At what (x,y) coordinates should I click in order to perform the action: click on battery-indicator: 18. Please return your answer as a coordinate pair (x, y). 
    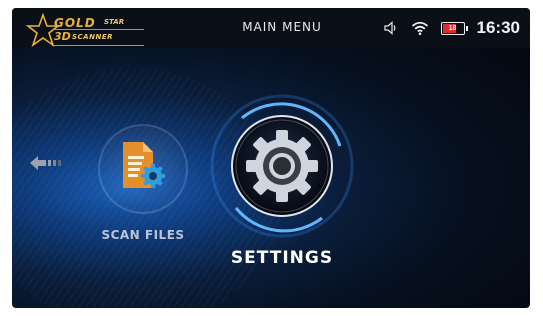
    Looking at the image, I should click on (454, 28).